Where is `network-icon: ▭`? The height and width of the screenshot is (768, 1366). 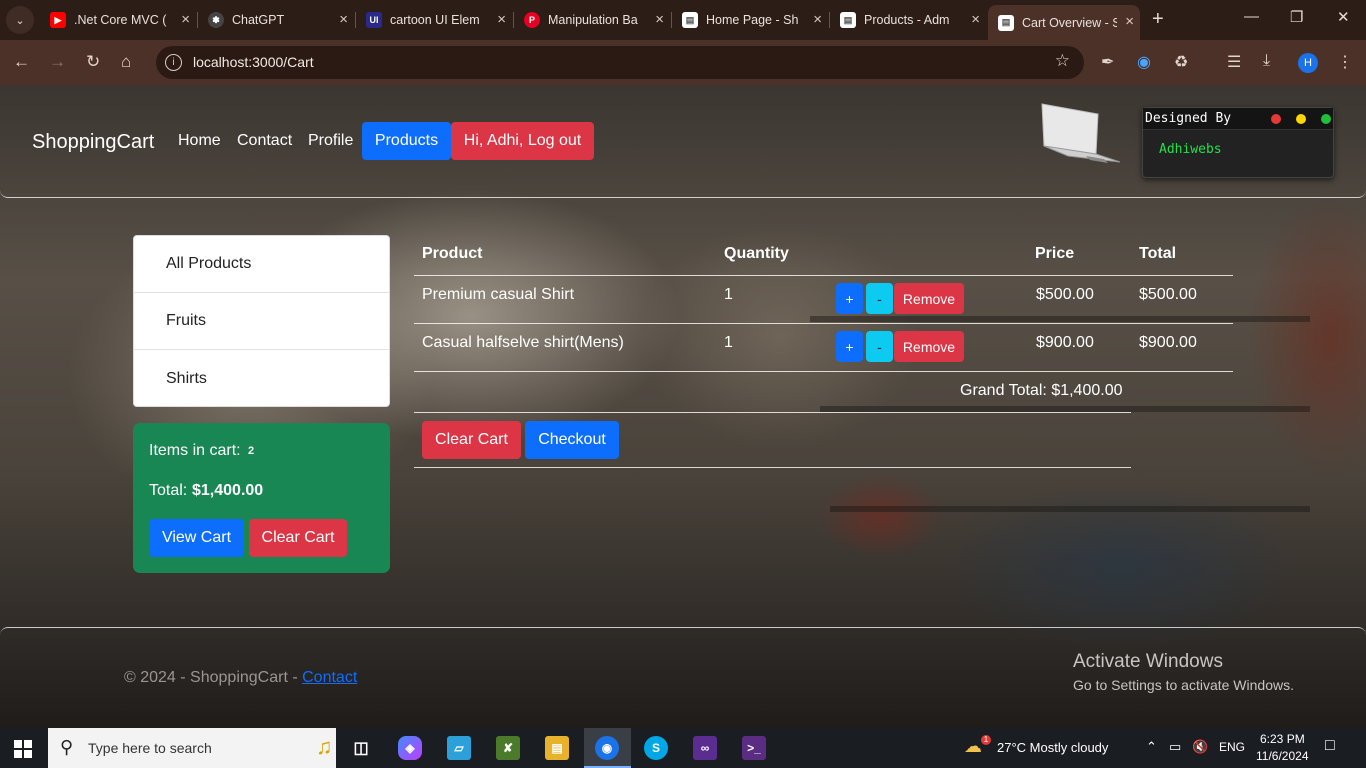
network-icon: ▭ is located at coordinates (1175, 747).